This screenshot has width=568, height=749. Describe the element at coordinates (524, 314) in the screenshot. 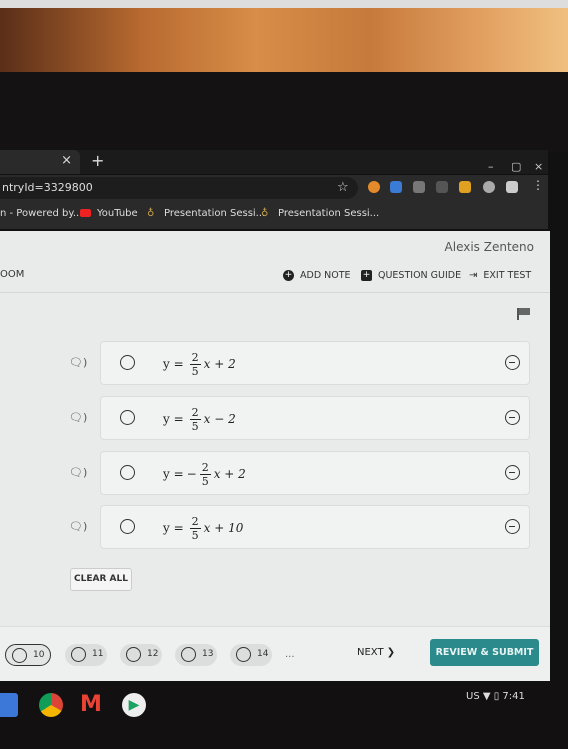

I see `flag-icon` at that location.